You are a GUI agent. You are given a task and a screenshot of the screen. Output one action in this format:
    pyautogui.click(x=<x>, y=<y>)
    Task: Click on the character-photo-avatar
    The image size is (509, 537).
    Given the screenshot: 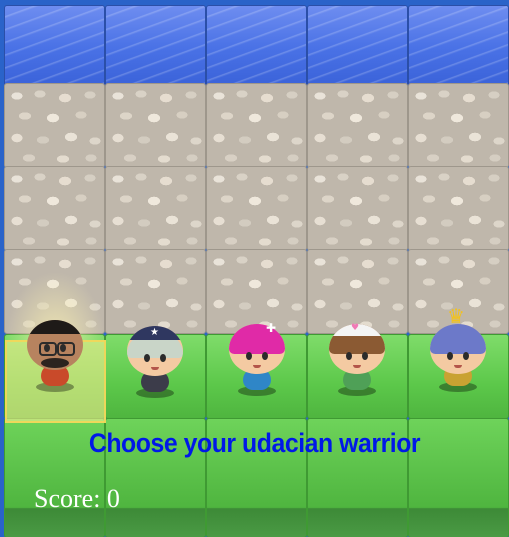 What is the action you would take?
    pyautogui.click(x=55, y=352)
    